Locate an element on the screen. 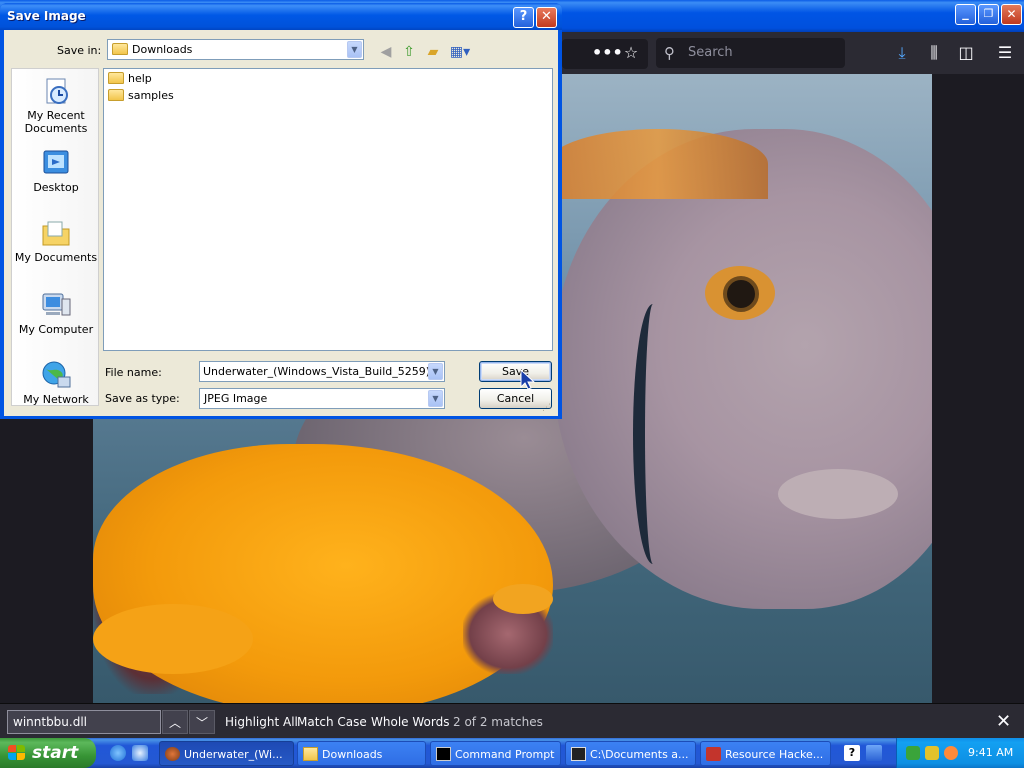 Image resolution: width=1024 pixels, height=768 pixels. find-next-button: ﹀ is located at coordinates (202, 722).